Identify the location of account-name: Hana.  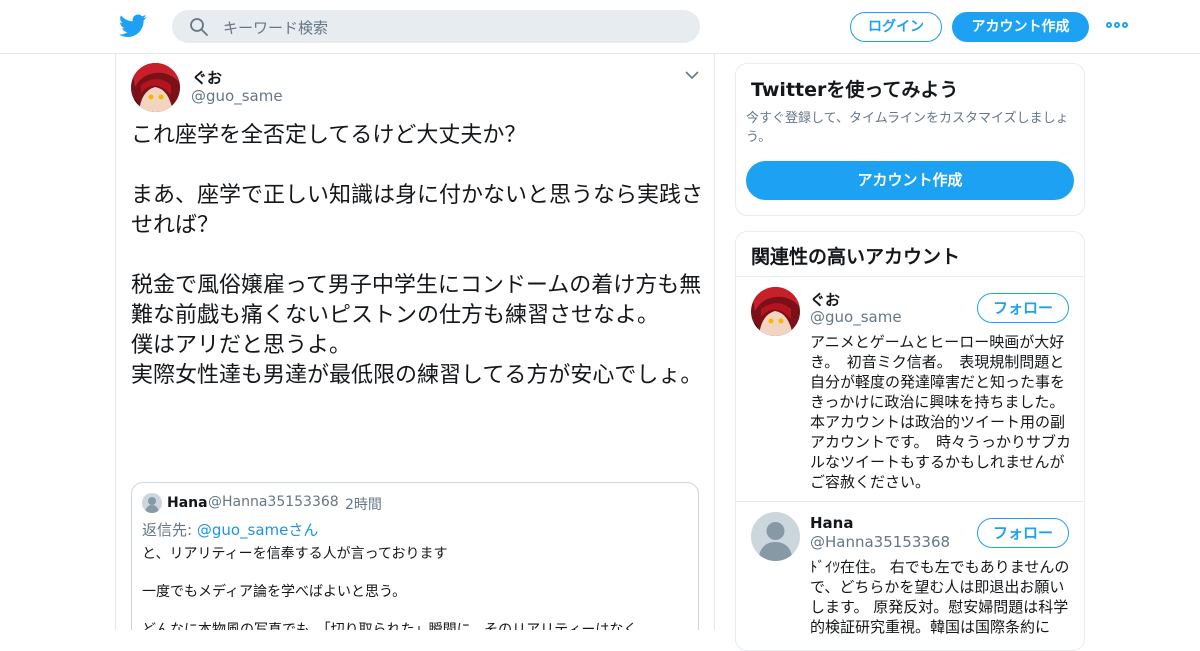
(831, 523).